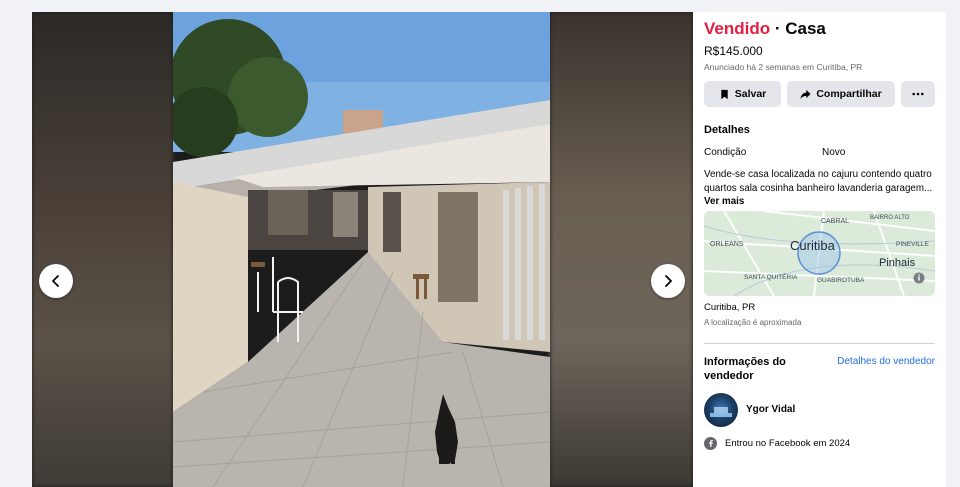  Describe the element at coordinates (819, 409) in the screenshot. I see `seller-row: Ygor Vidal` at that location.